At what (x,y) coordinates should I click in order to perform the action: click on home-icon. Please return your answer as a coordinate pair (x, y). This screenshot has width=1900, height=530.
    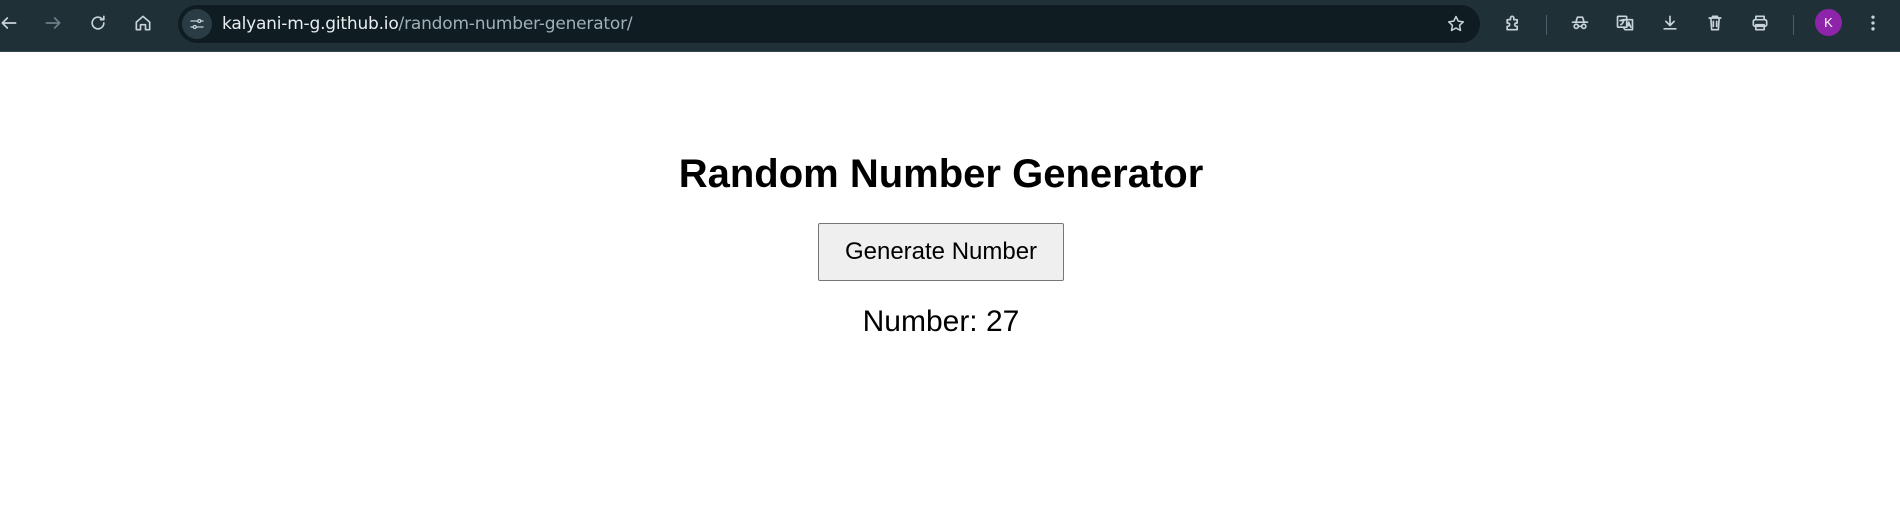
    Looking at the image, I should click on (143, 23).